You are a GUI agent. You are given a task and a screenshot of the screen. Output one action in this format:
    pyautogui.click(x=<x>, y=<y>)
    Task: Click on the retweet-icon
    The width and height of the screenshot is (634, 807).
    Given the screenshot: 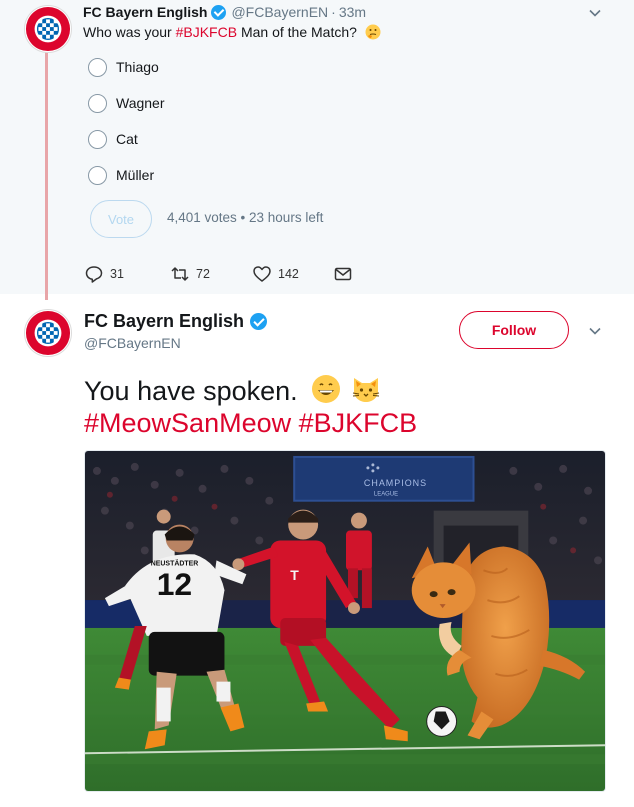 What is the action you would take?
    pyautogui.click(x=180, y=274)
    